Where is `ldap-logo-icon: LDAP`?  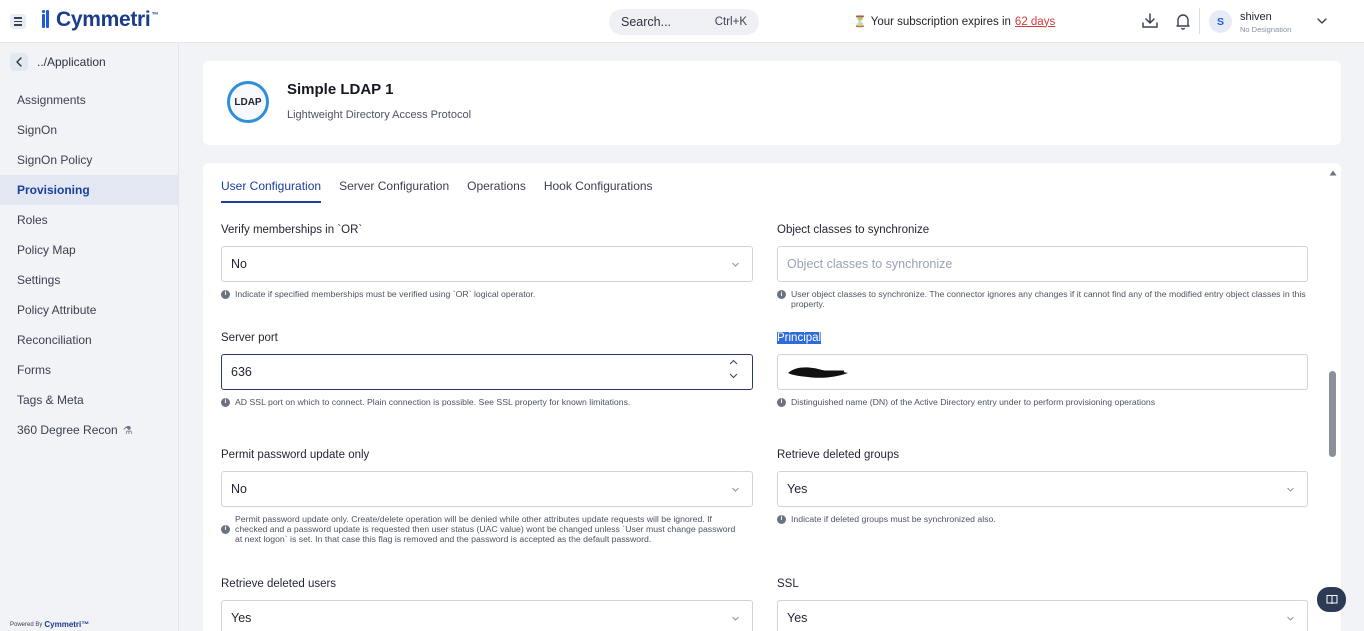 ldap-logo-icon: LDAP is located at coordinates (248, 102).